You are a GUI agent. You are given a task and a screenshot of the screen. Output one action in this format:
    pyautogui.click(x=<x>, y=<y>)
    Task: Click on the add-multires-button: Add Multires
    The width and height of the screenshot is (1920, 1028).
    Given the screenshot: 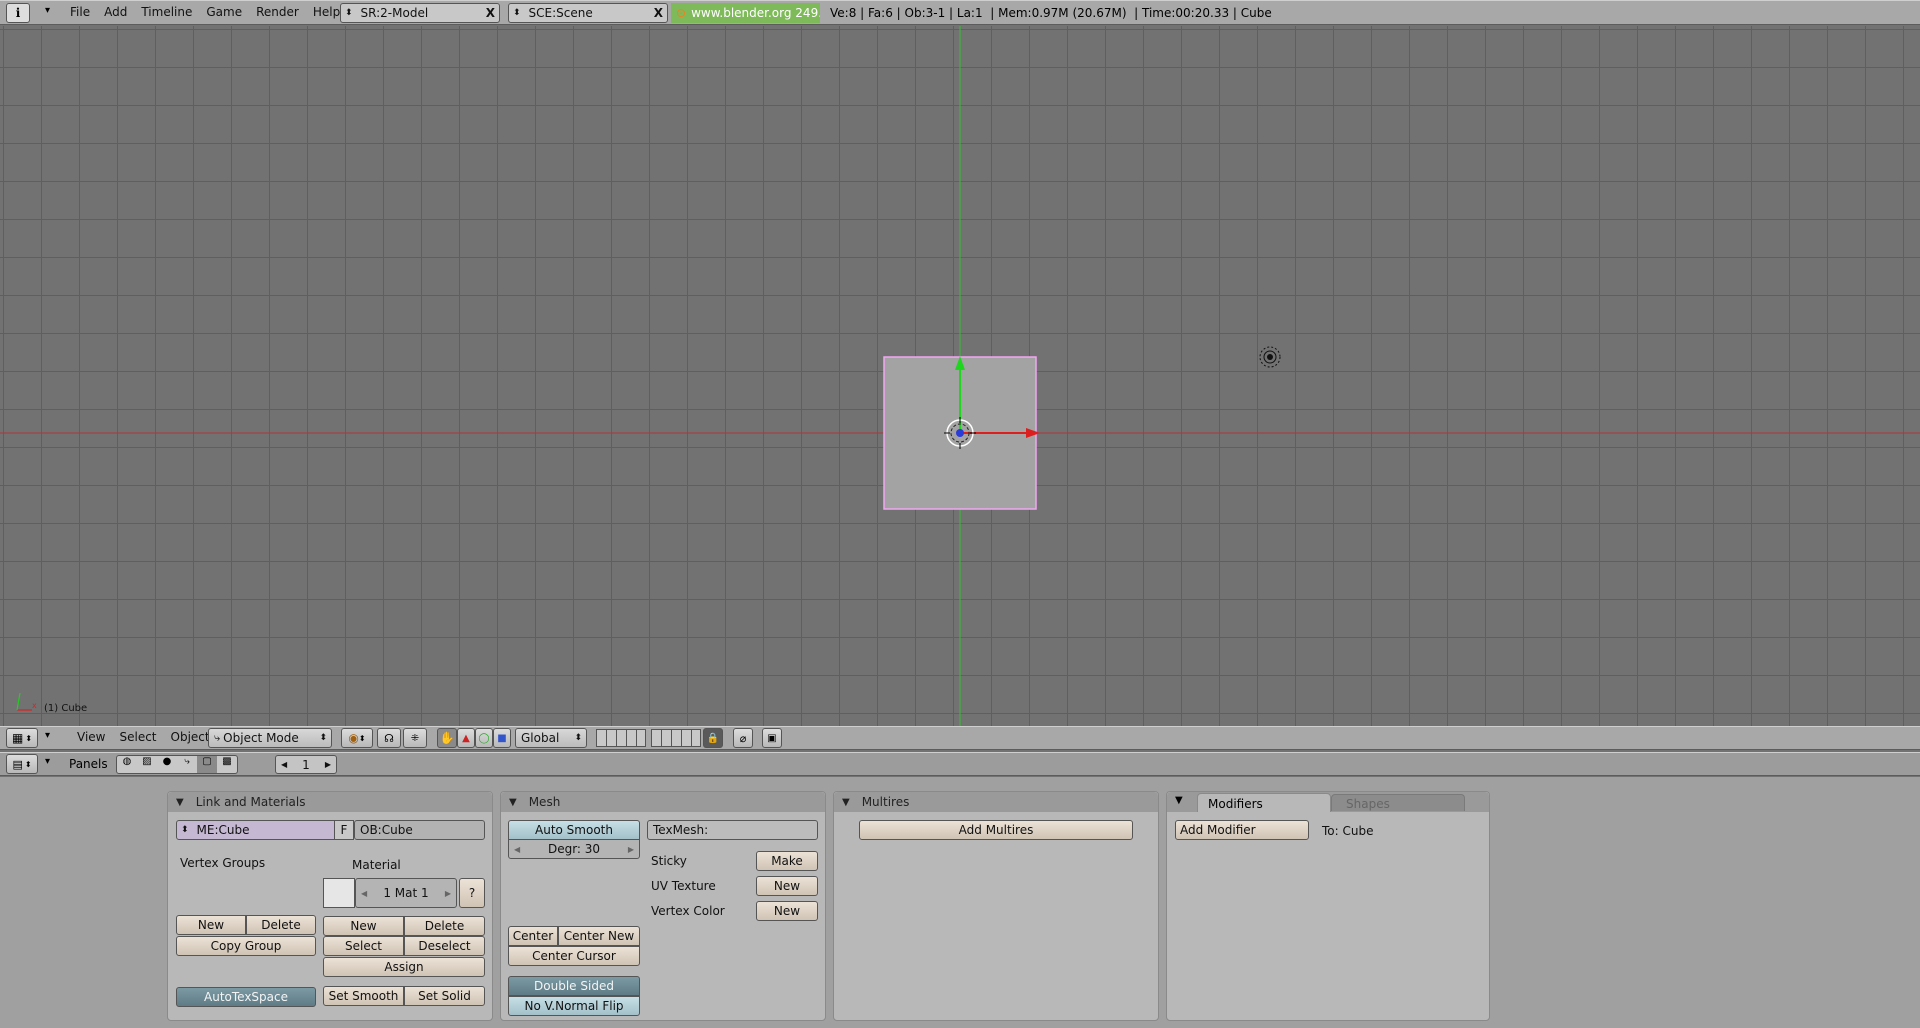 What is the action you would take?
    pyautogui.click(x=996, y=830)
    